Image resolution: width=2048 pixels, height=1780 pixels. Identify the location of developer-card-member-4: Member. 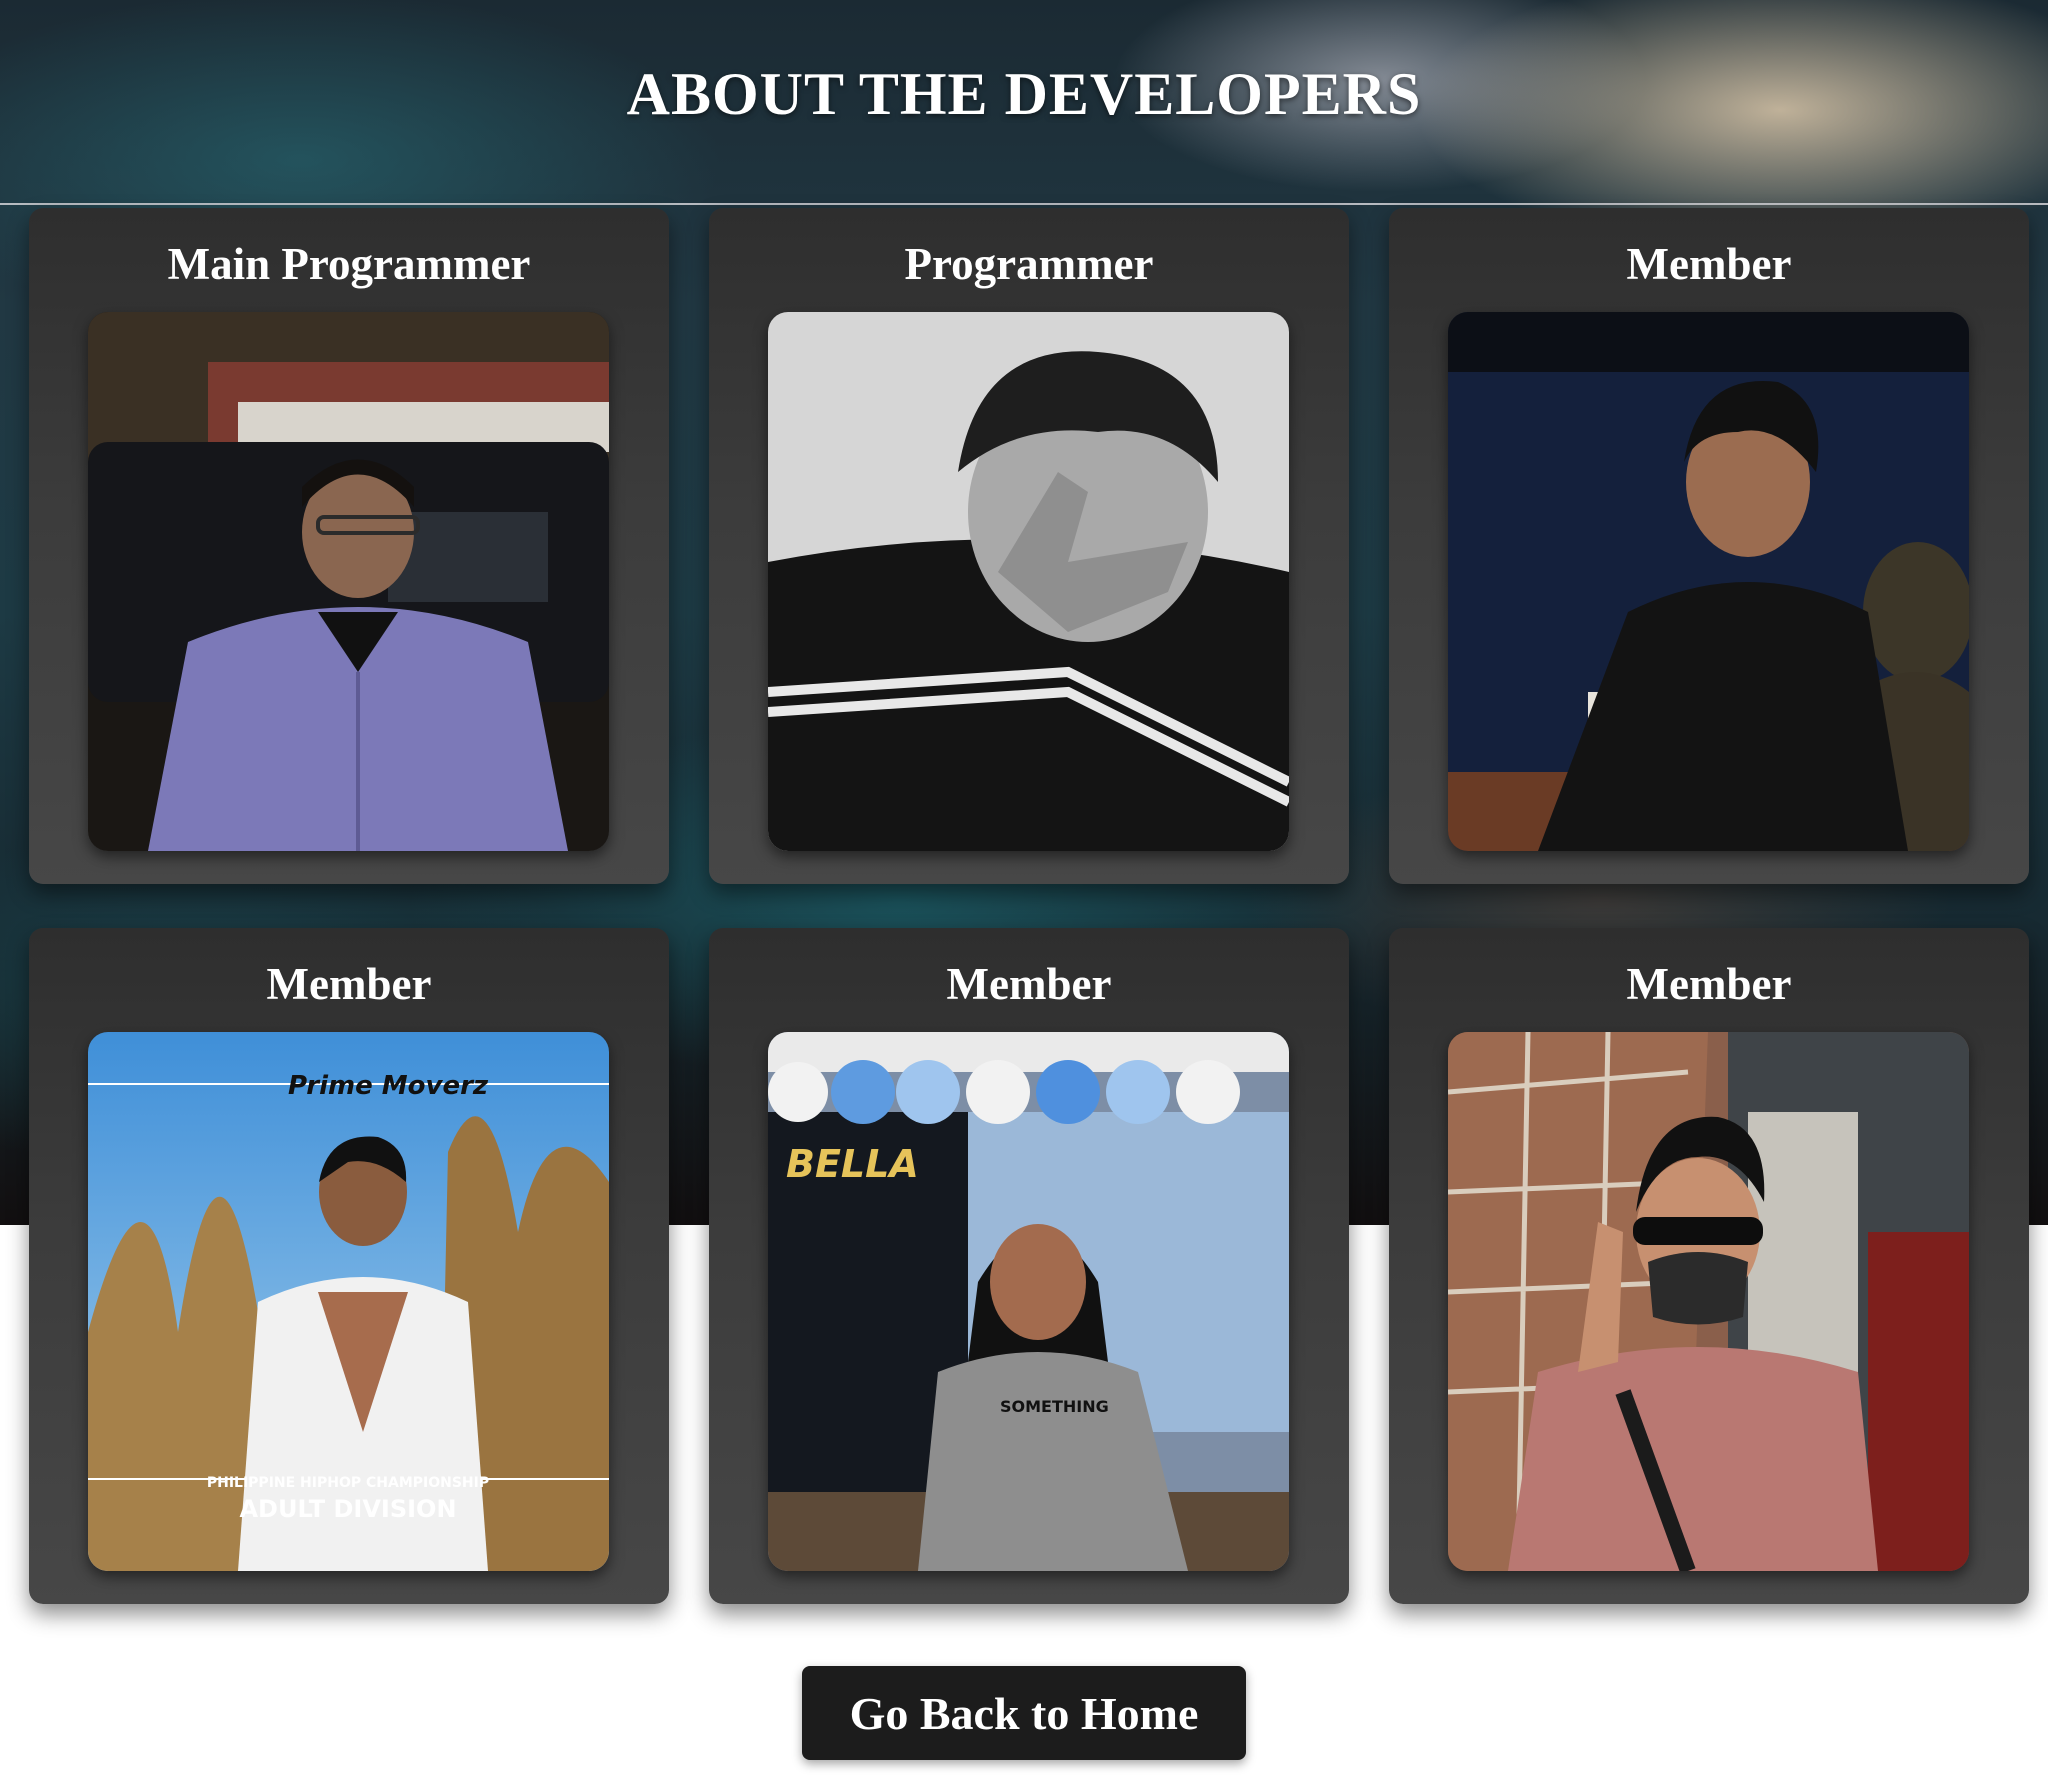
(1709, 1266).